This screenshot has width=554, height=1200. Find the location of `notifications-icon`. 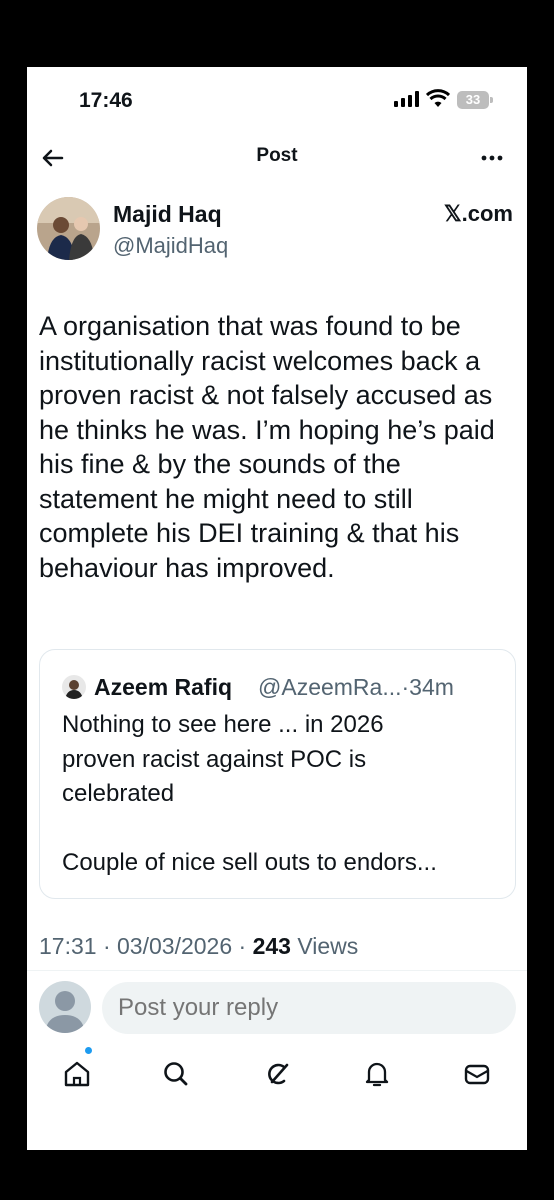

notifications-icon is located at coordinates (377, 1074).